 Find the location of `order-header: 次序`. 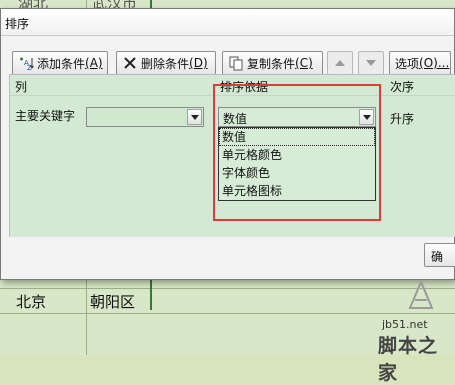

order-header: 次序 is located at coordinates (402, 87).